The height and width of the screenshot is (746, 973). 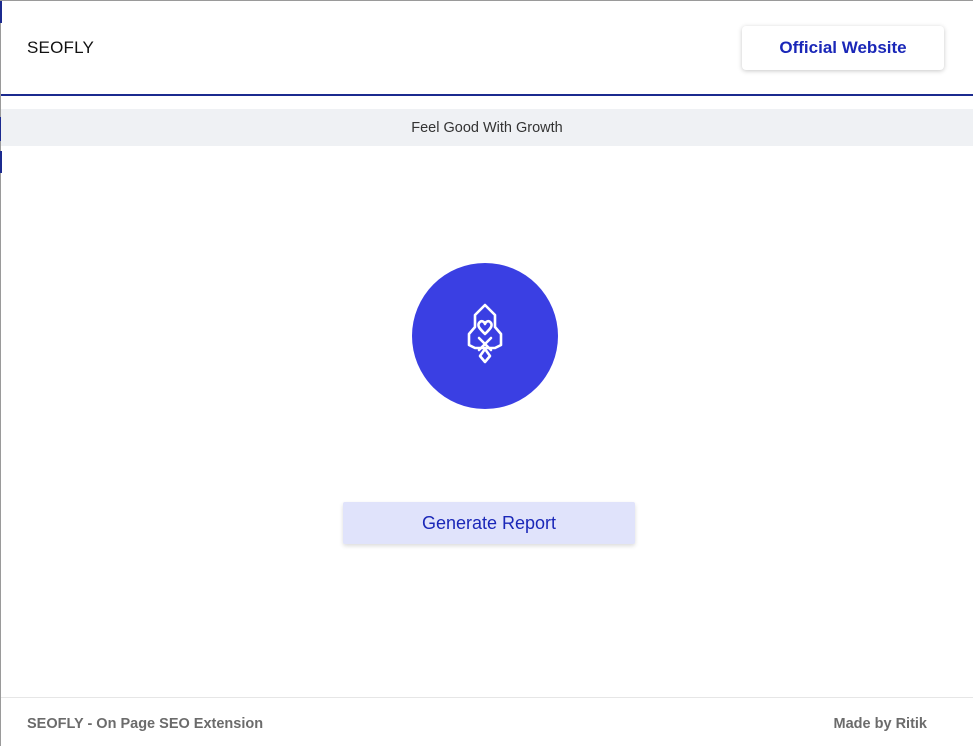 I want to click on rocket-heart-icon, so click(x=485, y=336).